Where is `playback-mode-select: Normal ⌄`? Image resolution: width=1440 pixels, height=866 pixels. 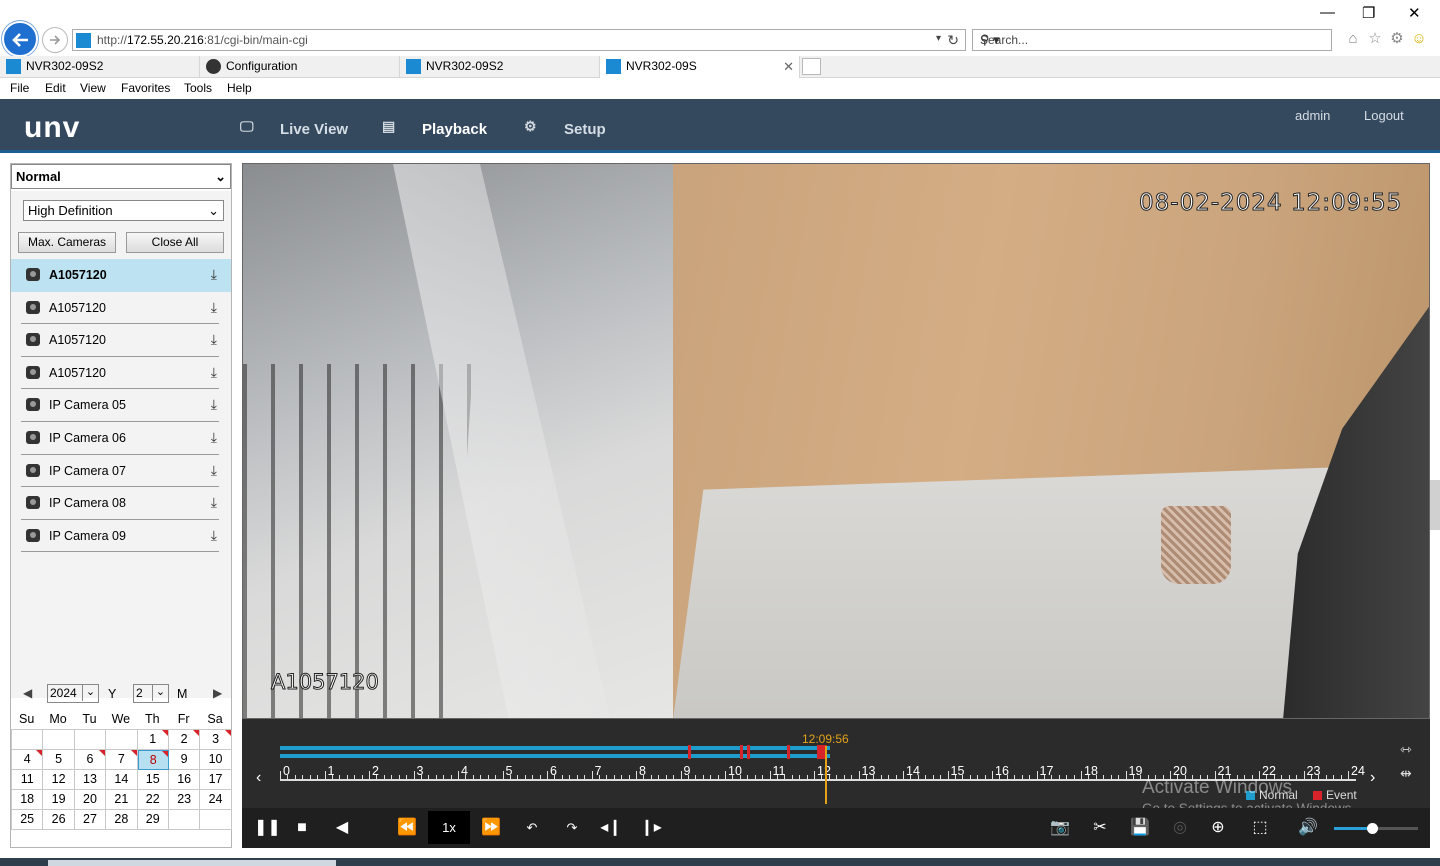
playback-mode-select: Normal ⌄ is located at coordinates (121, 176).